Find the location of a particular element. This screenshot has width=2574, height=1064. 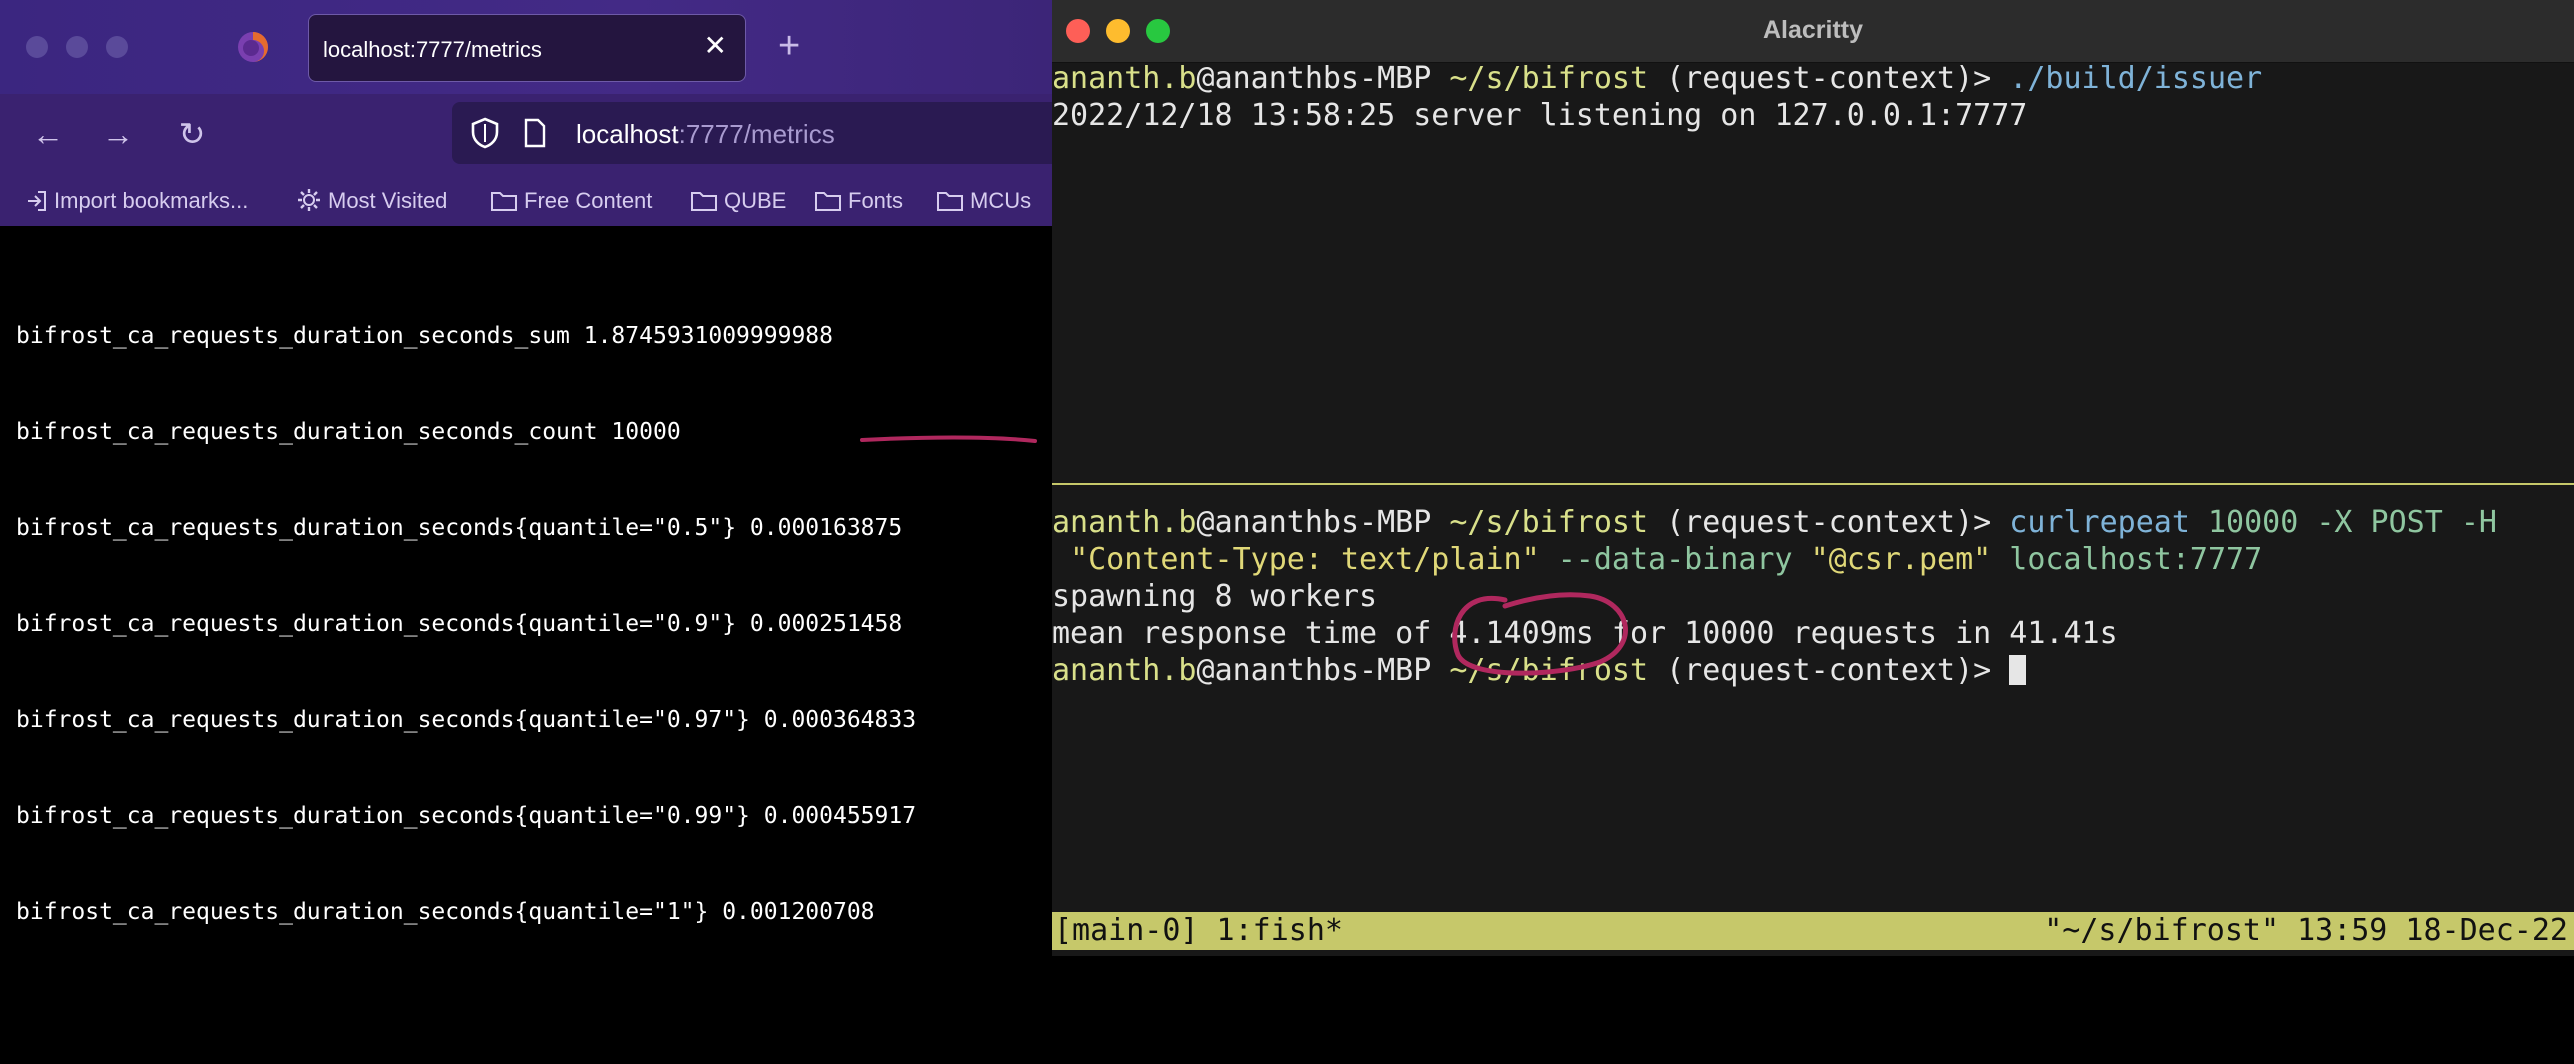

terminal-titlebar: Alacritty is located at coordinates (1813, 31).